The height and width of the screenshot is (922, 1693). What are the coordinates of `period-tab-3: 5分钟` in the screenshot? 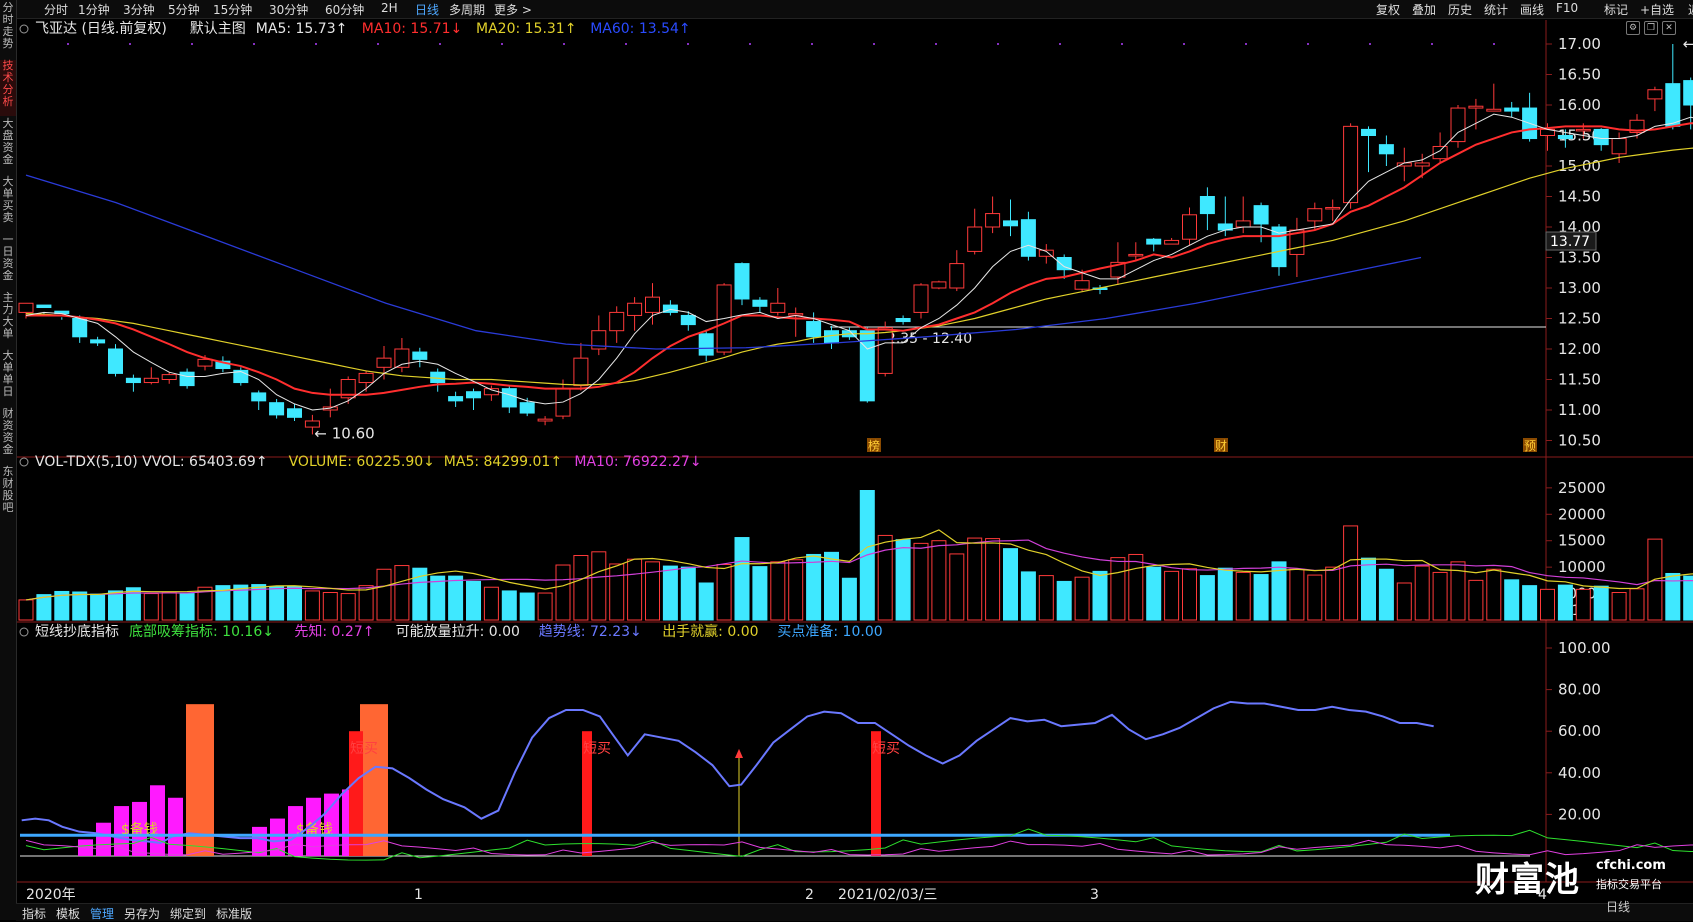 It's located at (184, 9).